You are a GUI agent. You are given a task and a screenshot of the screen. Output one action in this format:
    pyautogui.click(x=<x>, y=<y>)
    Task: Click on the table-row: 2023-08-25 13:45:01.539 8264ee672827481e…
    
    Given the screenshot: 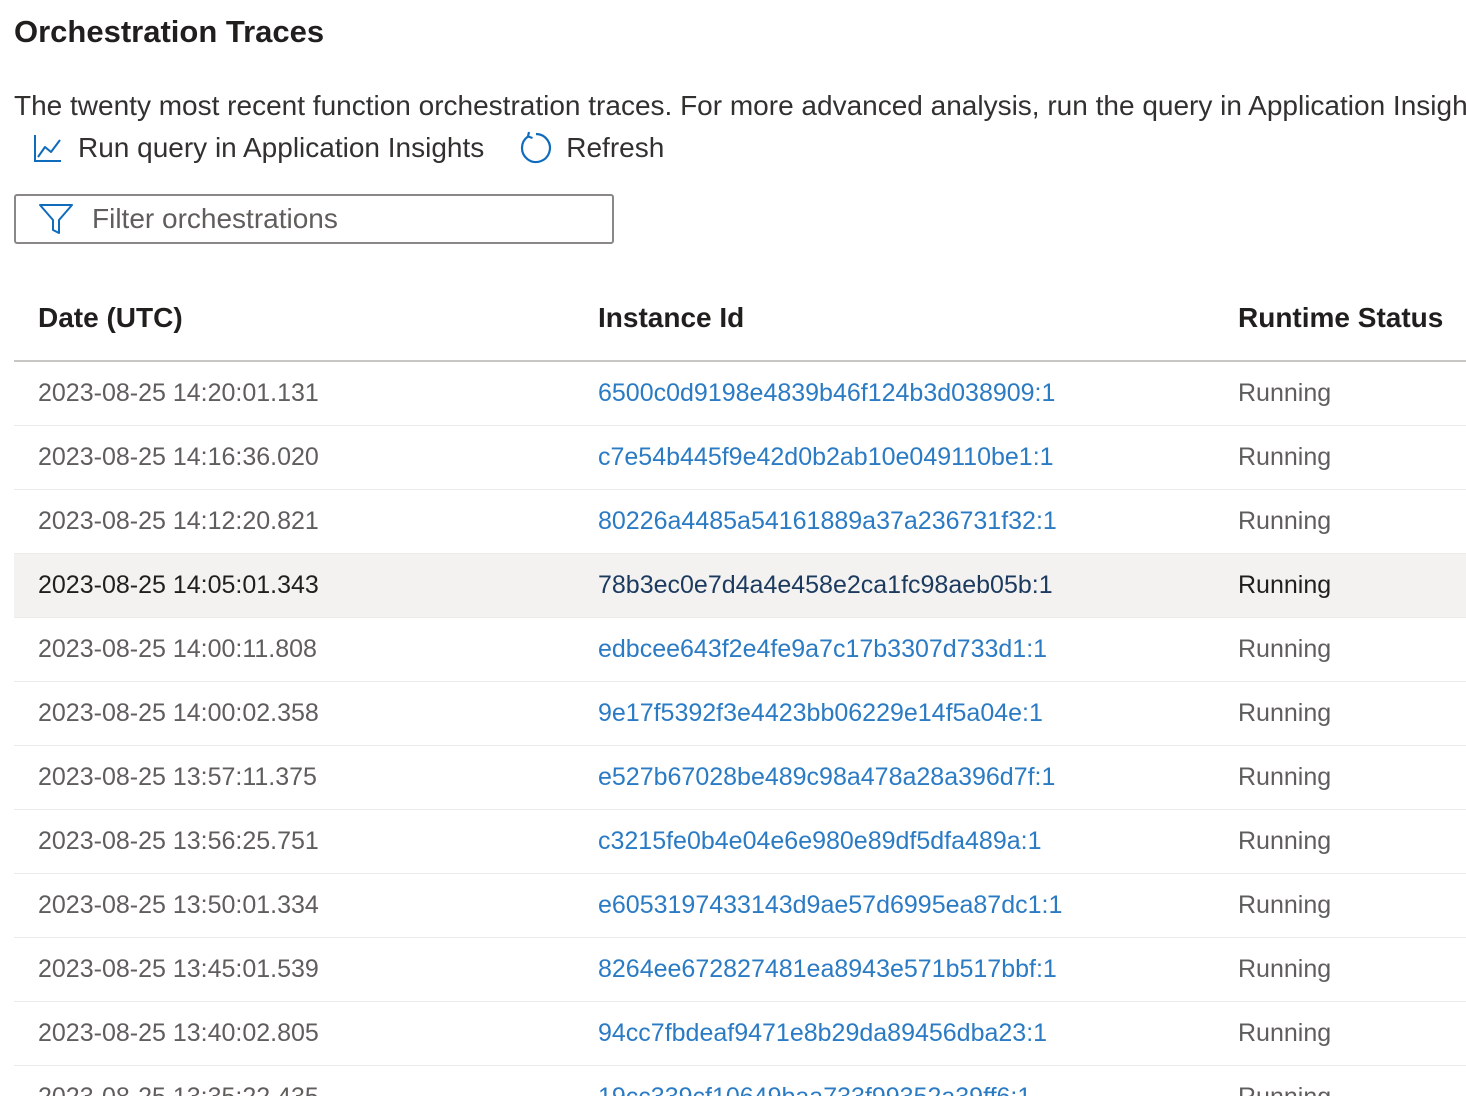 What is the action you would take?
    pyautogui.click(x=740, y=970)
    